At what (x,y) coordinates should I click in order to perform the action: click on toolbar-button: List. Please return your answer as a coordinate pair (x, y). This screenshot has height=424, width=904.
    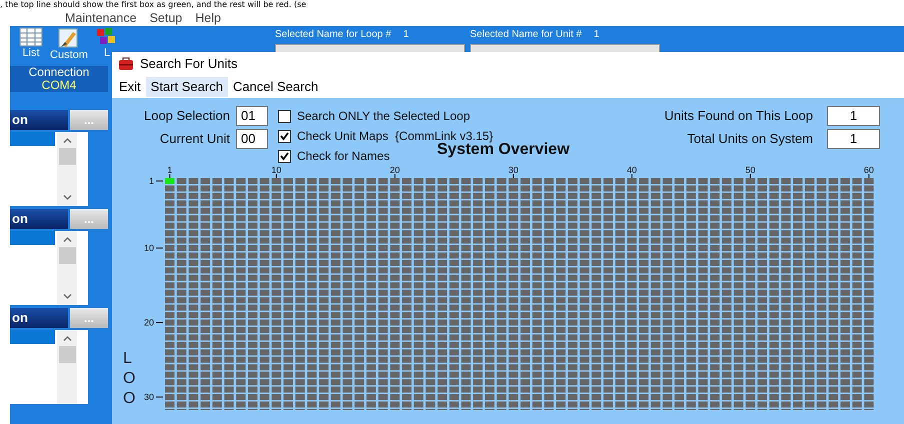
    Looking at the image, I should click on (31, 46).